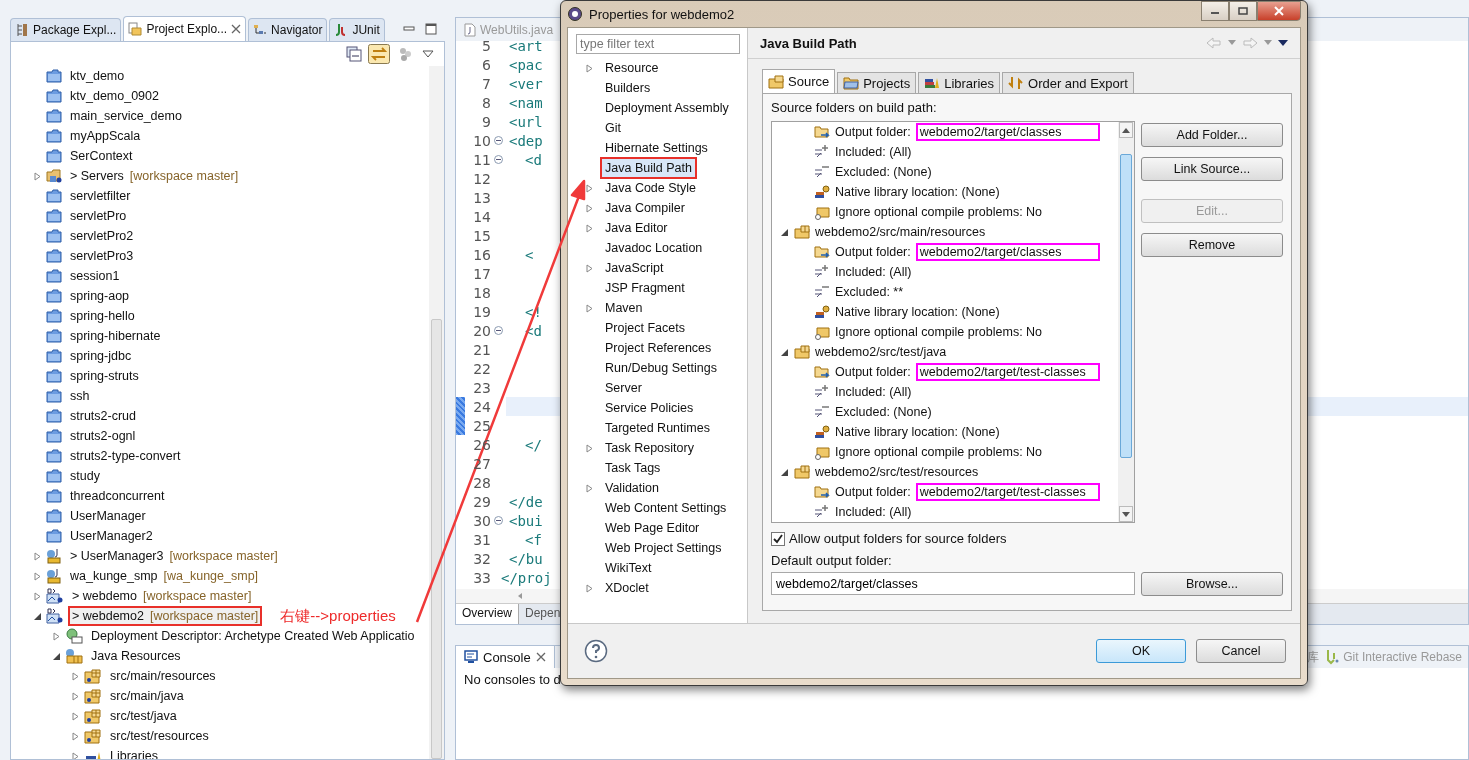 Image resolution: width=1469 pixels, height=760 pixels. Describe the element at coordinates (636, 228) in the screenshot. I see `nav-item: Java Editor` at that location.